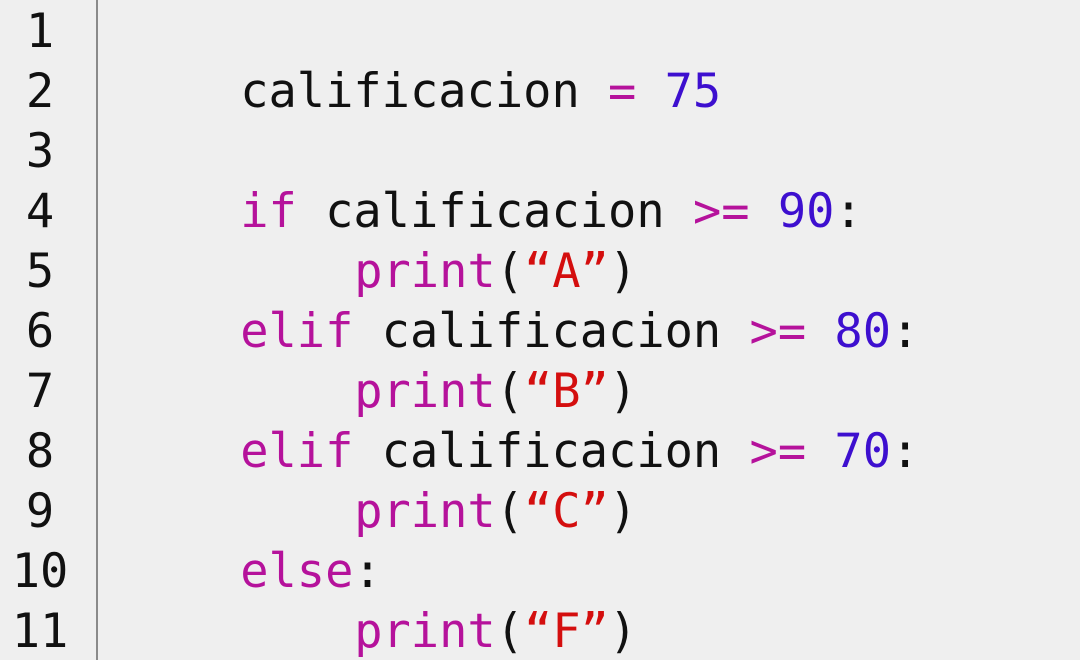  I want to click on variable-name: calificacion, so click(410, 91).